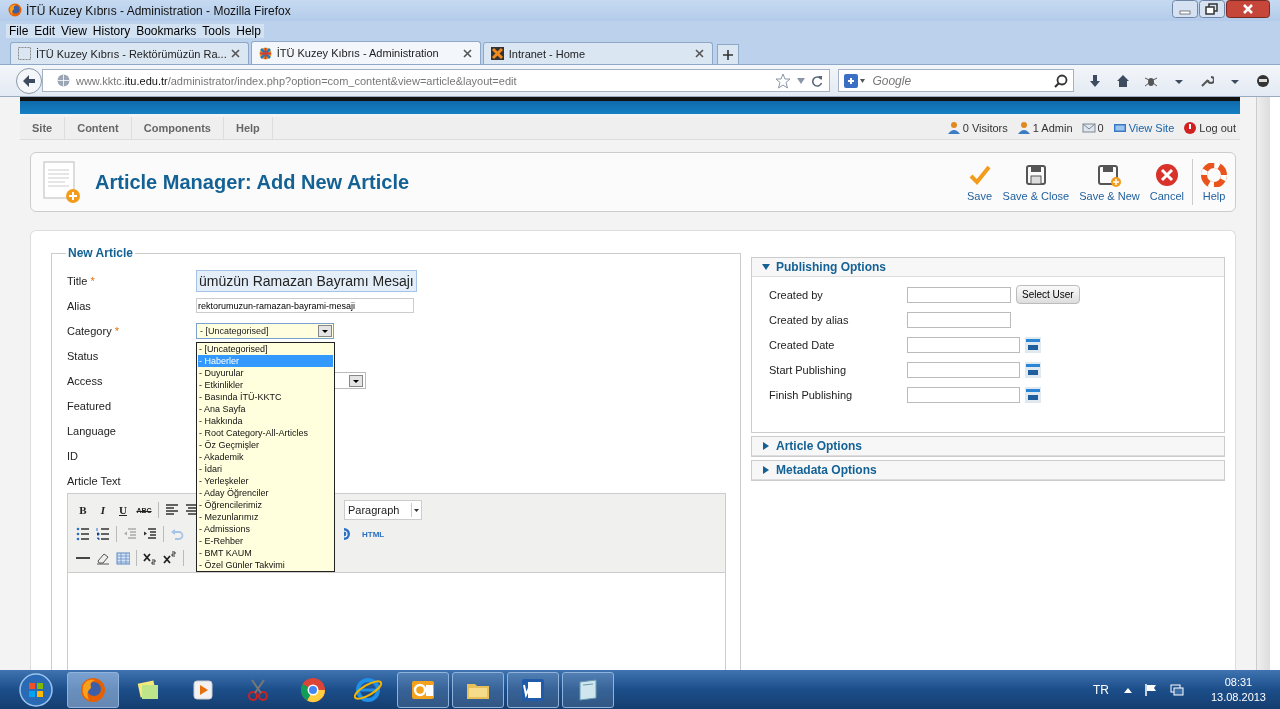 The image size is (1280, 709). I want to click on toolbar-button: Save & Close, so click(1036, 182).